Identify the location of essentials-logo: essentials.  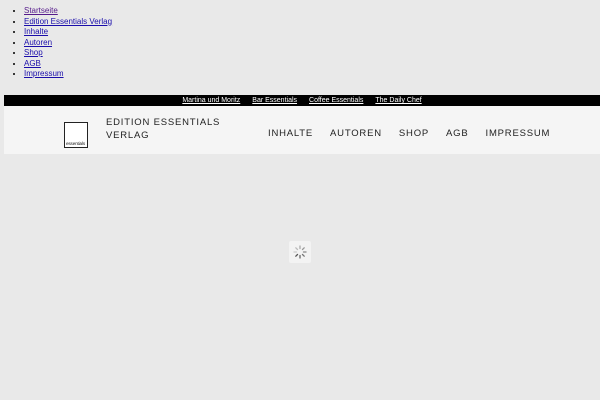
(76, 135).